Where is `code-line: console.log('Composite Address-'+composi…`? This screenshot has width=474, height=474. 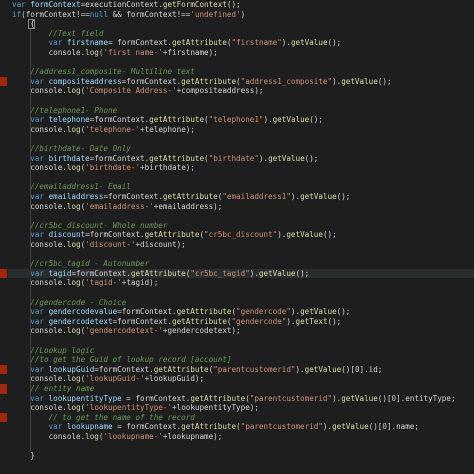 code-line: console.log('Composite Address-'+composi… is located at coordinates (137, 91).